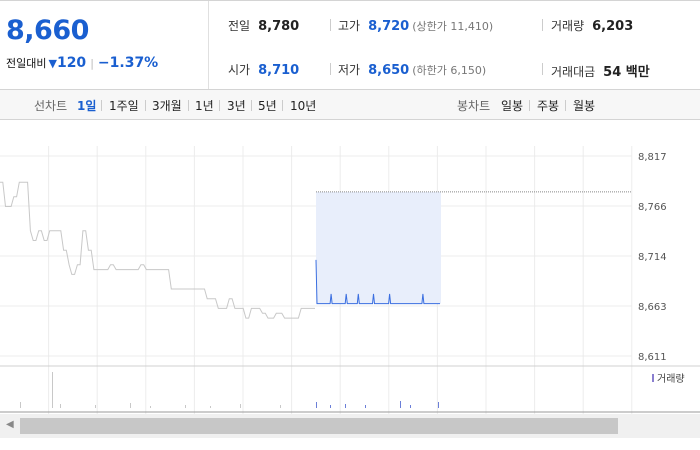  I want to click on open-price: 시가 8,710, so click(263, 69).